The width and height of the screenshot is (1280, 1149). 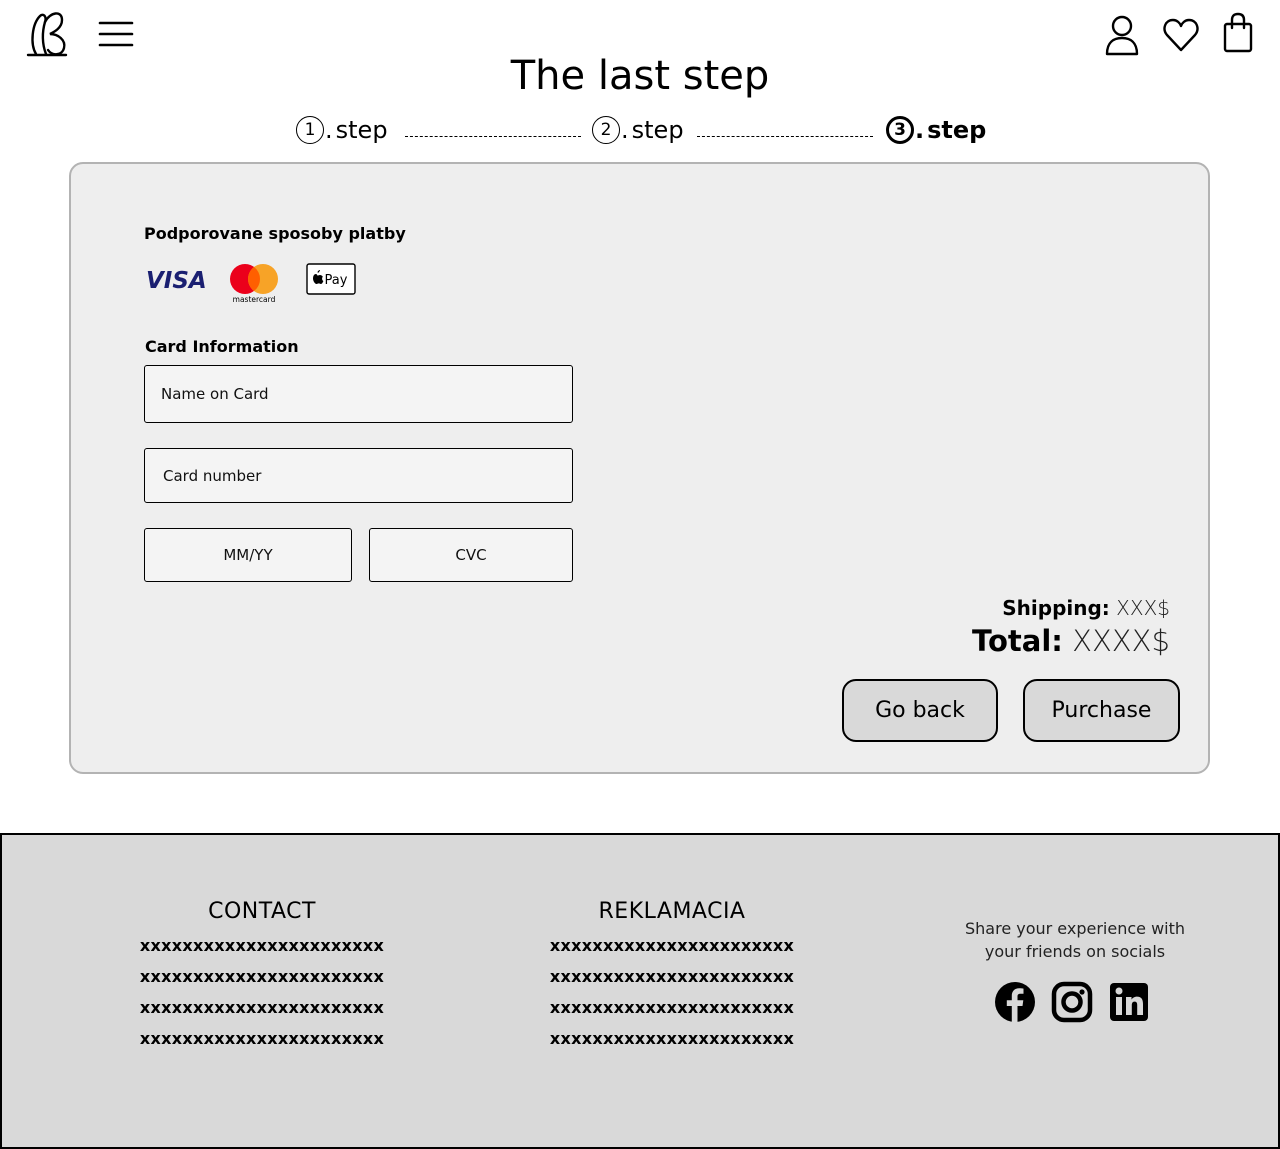 What do you see at coordinates (255, 283) in the screenshot?
I see `mastercard-icon: mastercard` at bounding box center [255, 283].